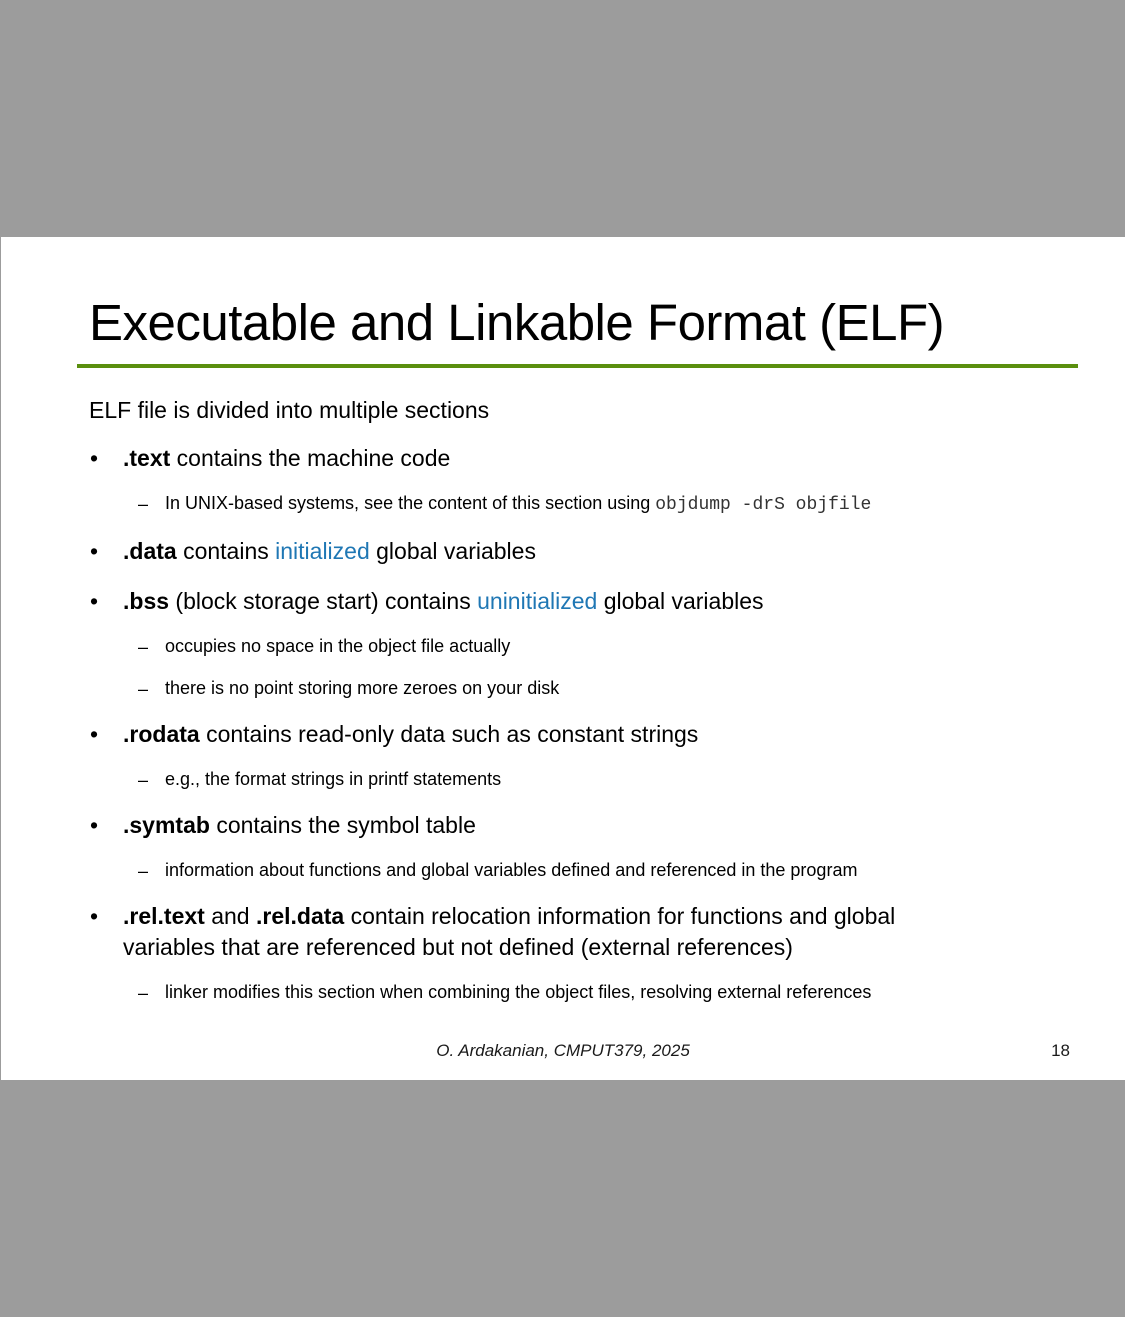  What do you see at coordinates (230, 916) in the screenshot?
I see `bullet-text: and` at bounding box center [230, 916].